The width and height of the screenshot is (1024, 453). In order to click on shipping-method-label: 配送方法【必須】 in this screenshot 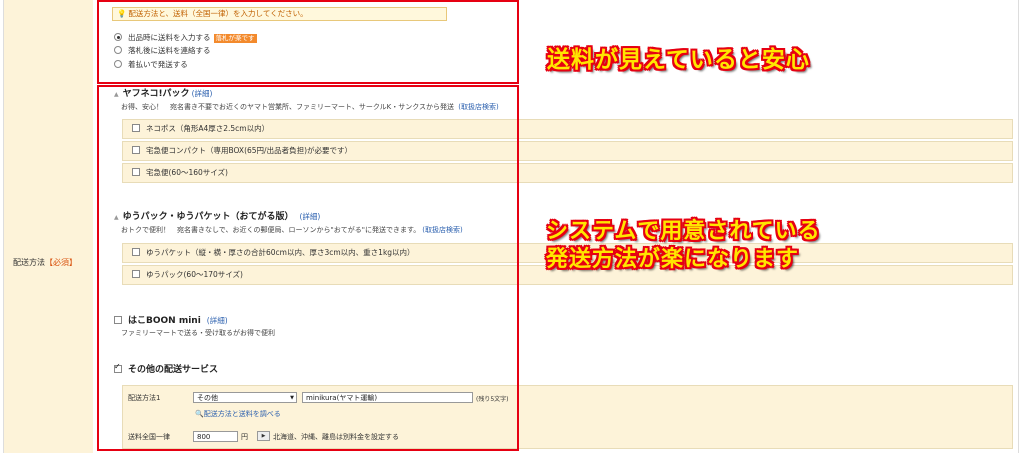, I will do `click(45, 262)`.